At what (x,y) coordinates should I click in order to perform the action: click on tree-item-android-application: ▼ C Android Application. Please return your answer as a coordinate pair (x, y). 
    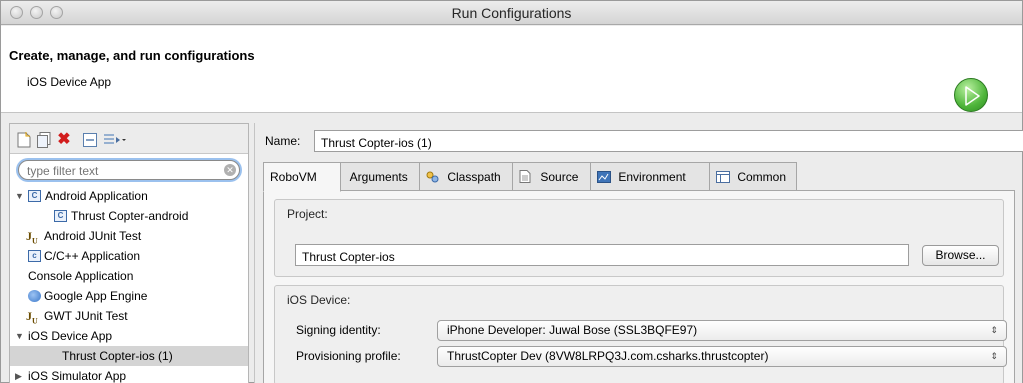
    Looking at the image, I should click on (129, 196).